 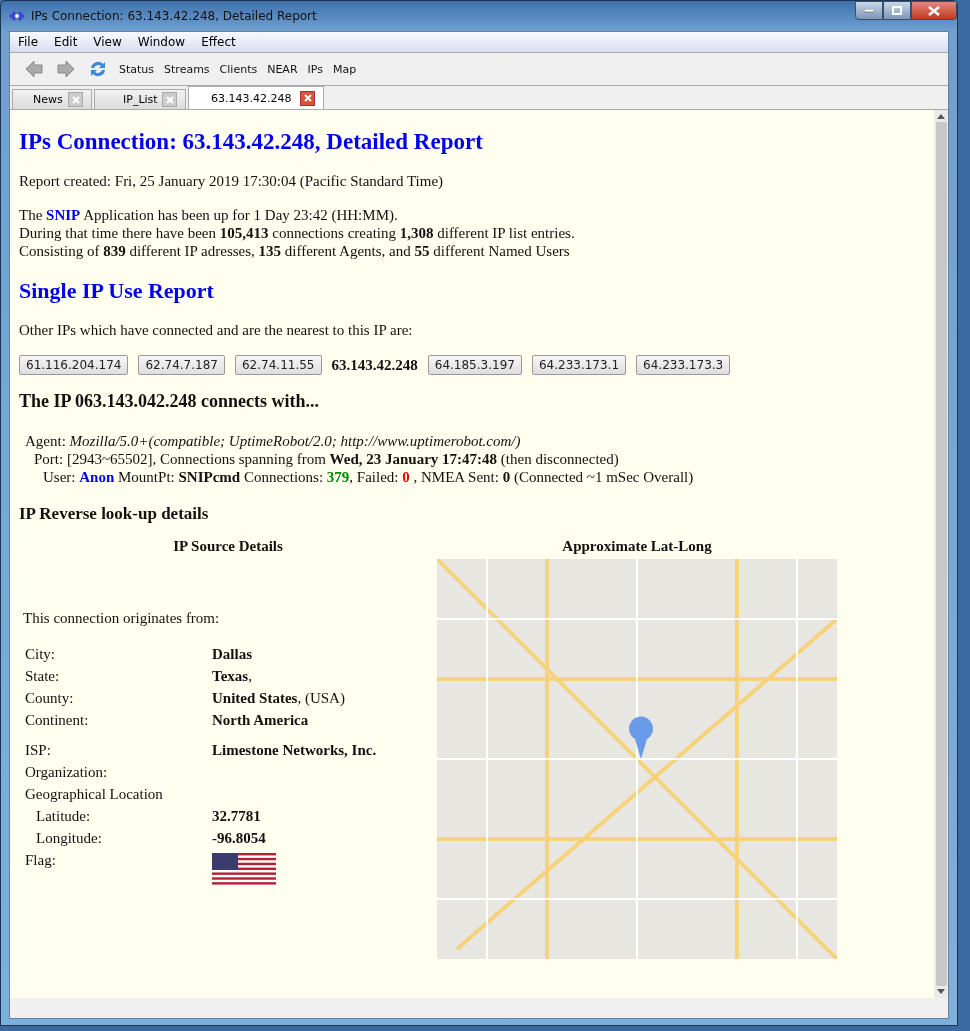 What do you see at coordinates (107, 42) in the screenshot?
I see `menu-item: View` at bounding box center [107, 42].